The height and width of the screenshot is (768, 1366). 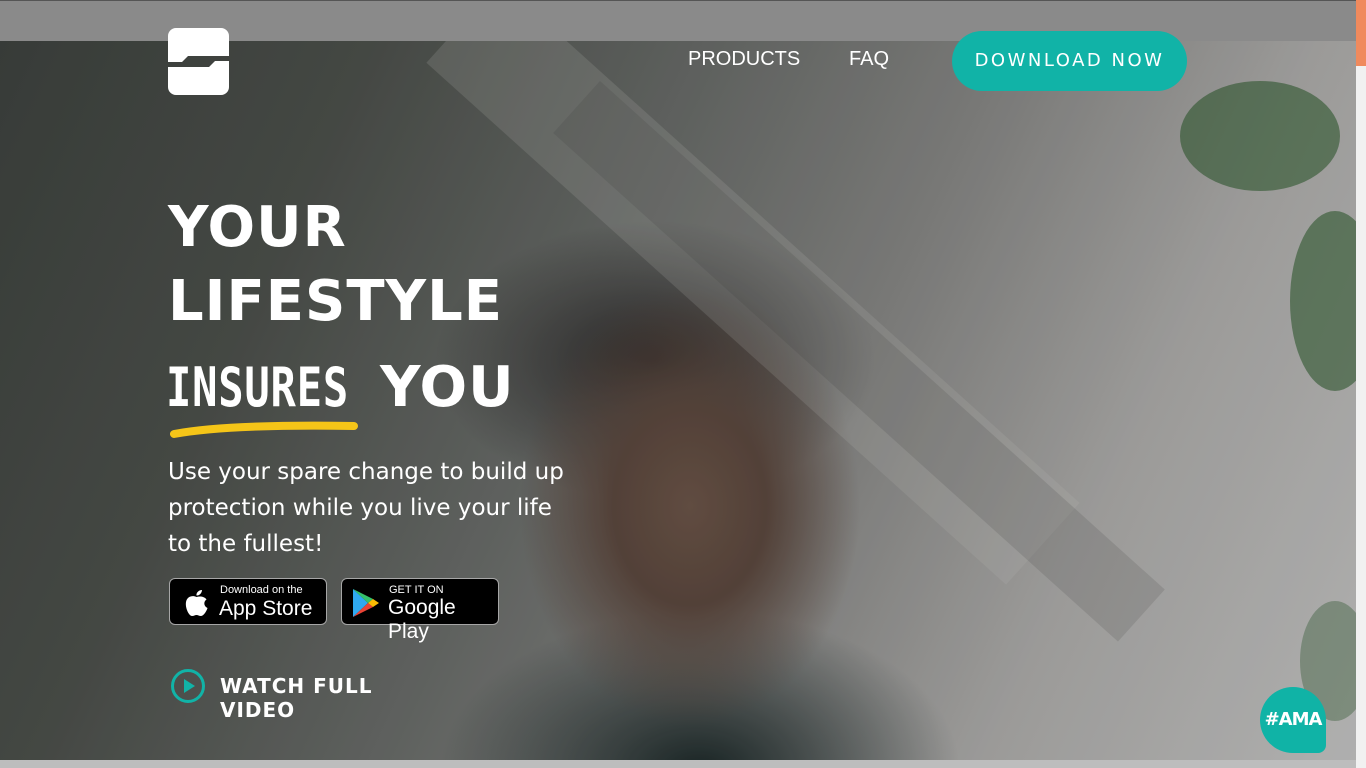 I want to click on watch-video-link: WATCH FULL VIDEO, so click(x=305, y=695).